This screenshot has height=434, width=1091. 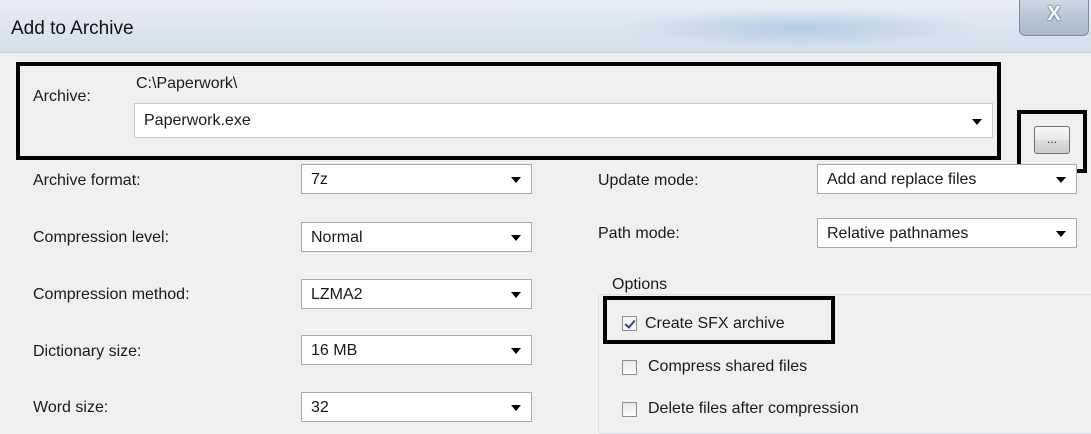 I want to click on compression-method-label: Compression method:, so click(x=111, y=294).